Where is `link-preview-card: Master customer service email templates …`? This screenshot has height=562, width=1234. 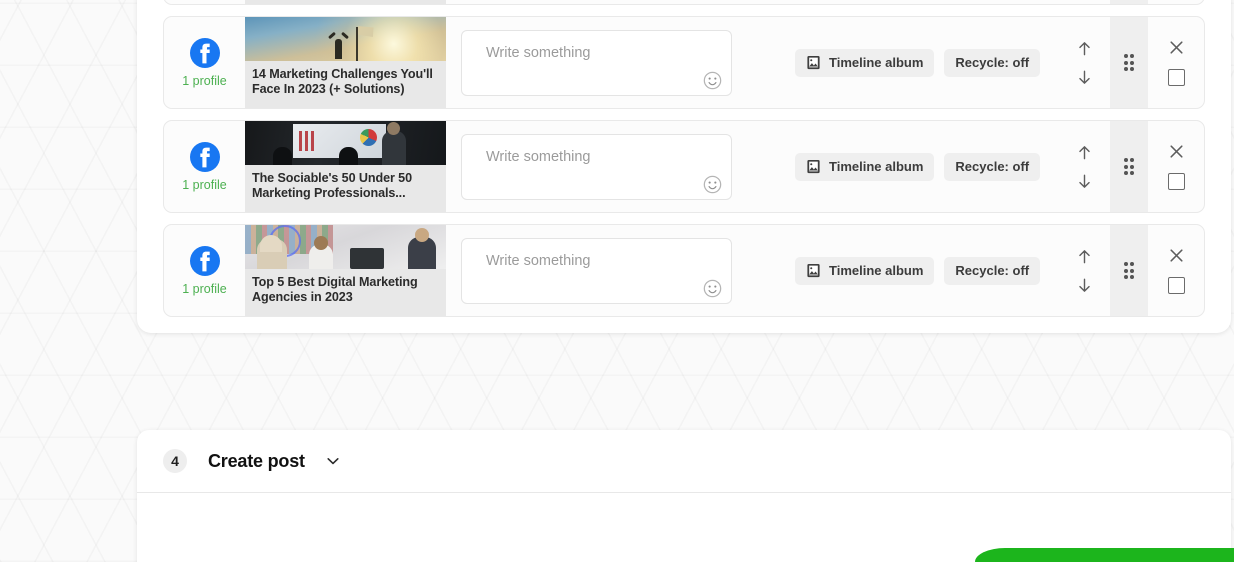
link-preview-card: Master customer service email templates … is located at coordinates (345, 2).